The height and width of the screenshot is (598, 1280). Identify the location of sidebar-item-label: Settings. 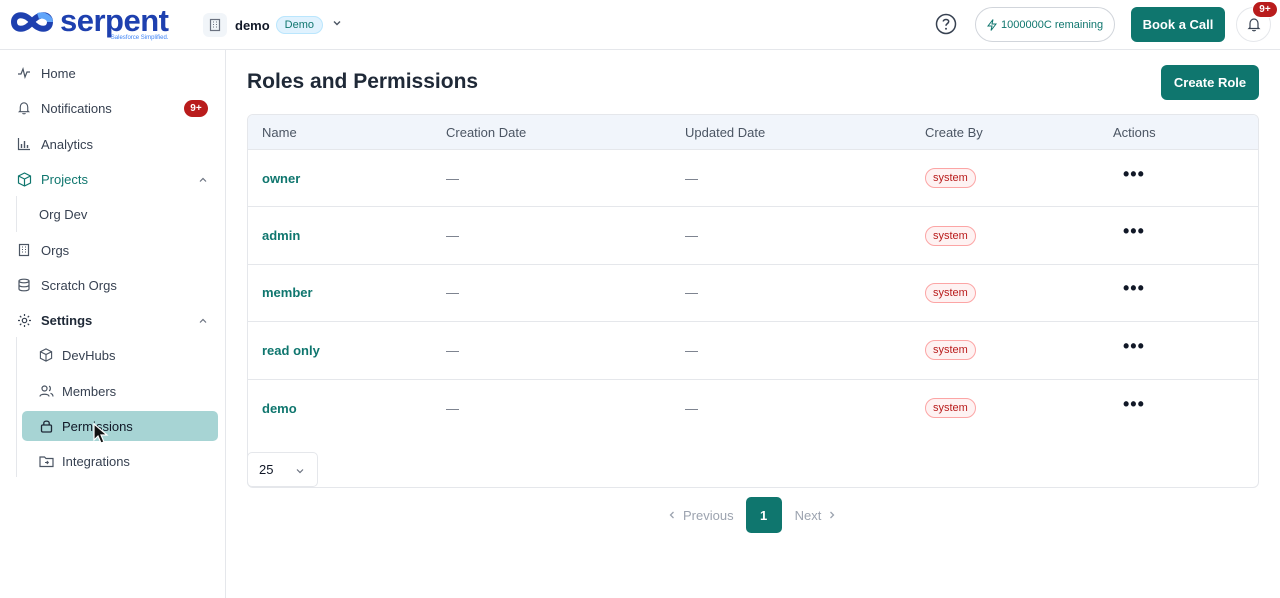
(67, 320).